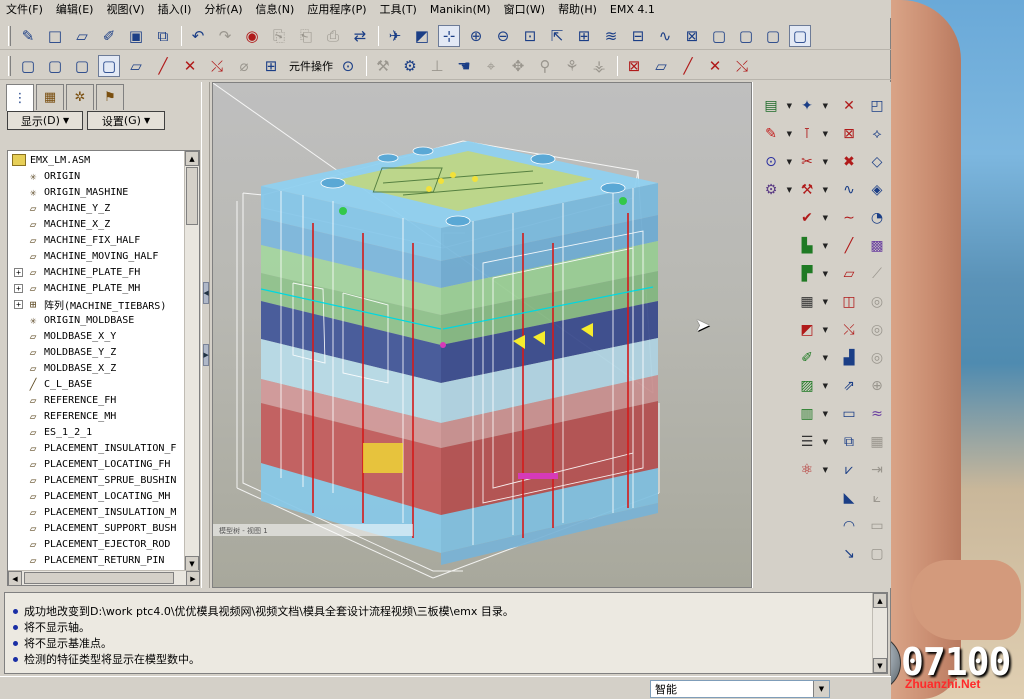 The height and width of the screenshot is (699, 1024). Describe the element at coordinates (437, 66) in the screenshot. I see `mold-tool-3-icon: ⊥` at that location.